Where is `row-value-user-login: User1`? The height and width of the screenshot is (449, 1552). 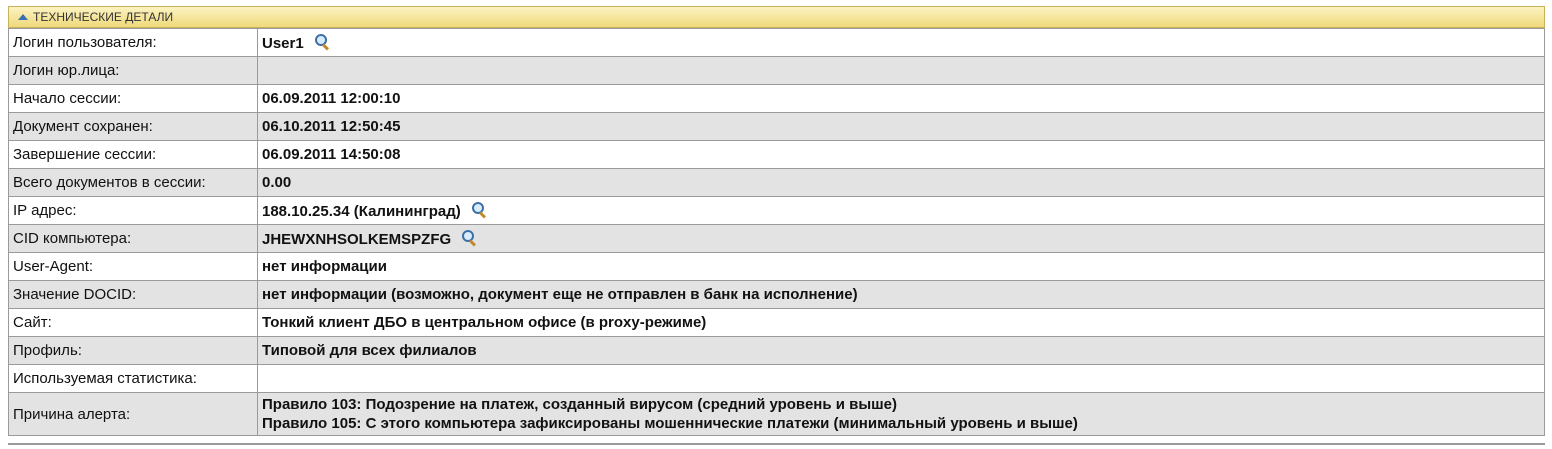 row-value-user-login: User1 is located at coordinates (901, 42).